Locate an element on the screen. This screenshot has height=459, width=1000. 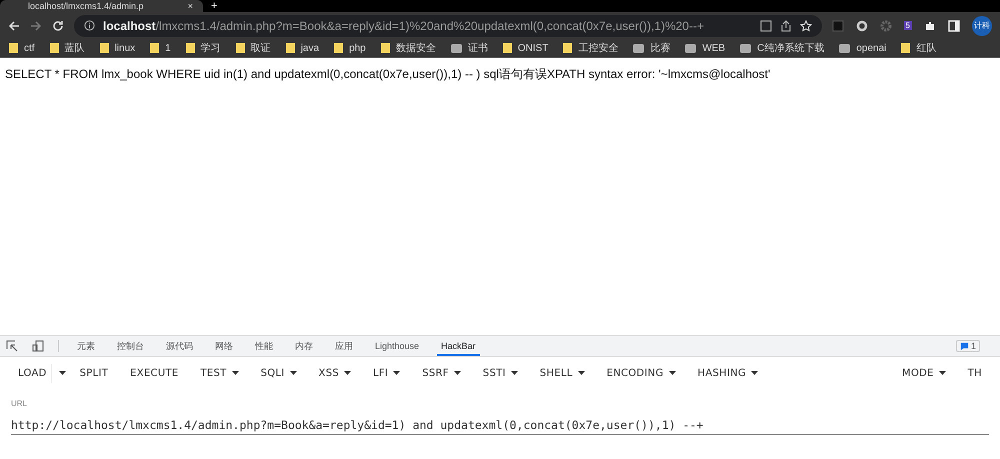
info-icon is located at coordinates (89, 25).